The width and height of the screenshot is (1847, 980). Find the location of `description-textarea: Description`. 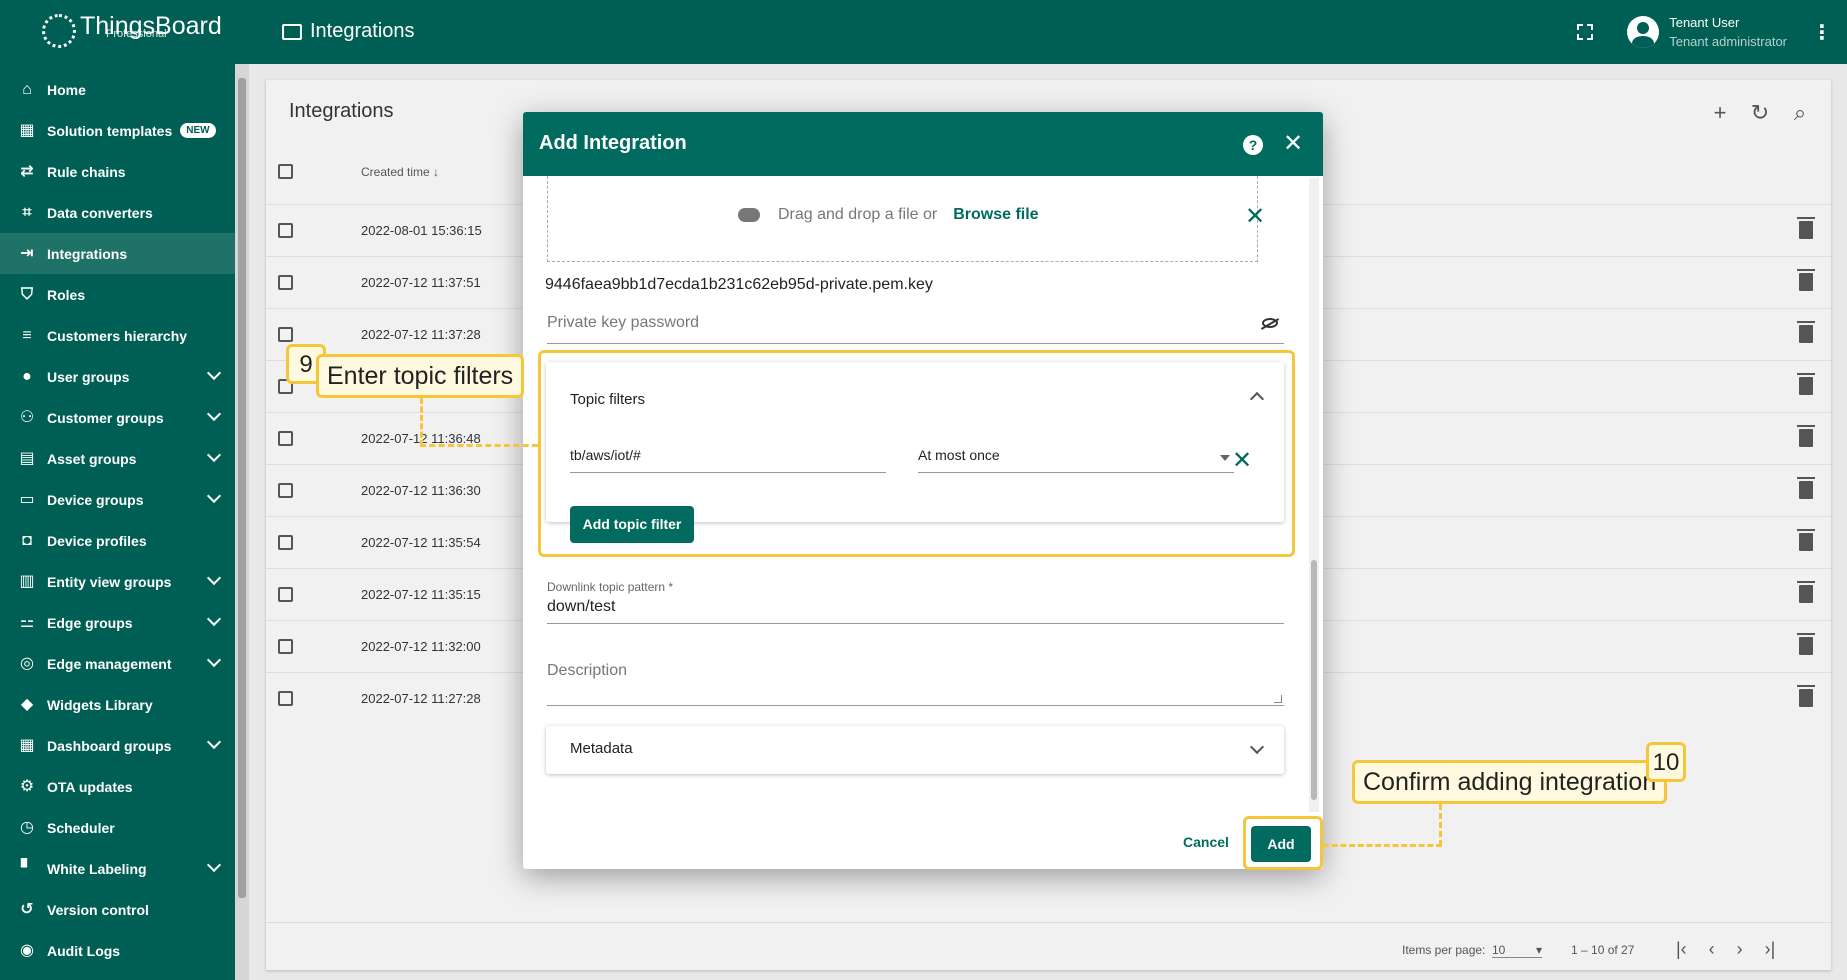

description-textarea: Description is located at coordinates (915, 684).